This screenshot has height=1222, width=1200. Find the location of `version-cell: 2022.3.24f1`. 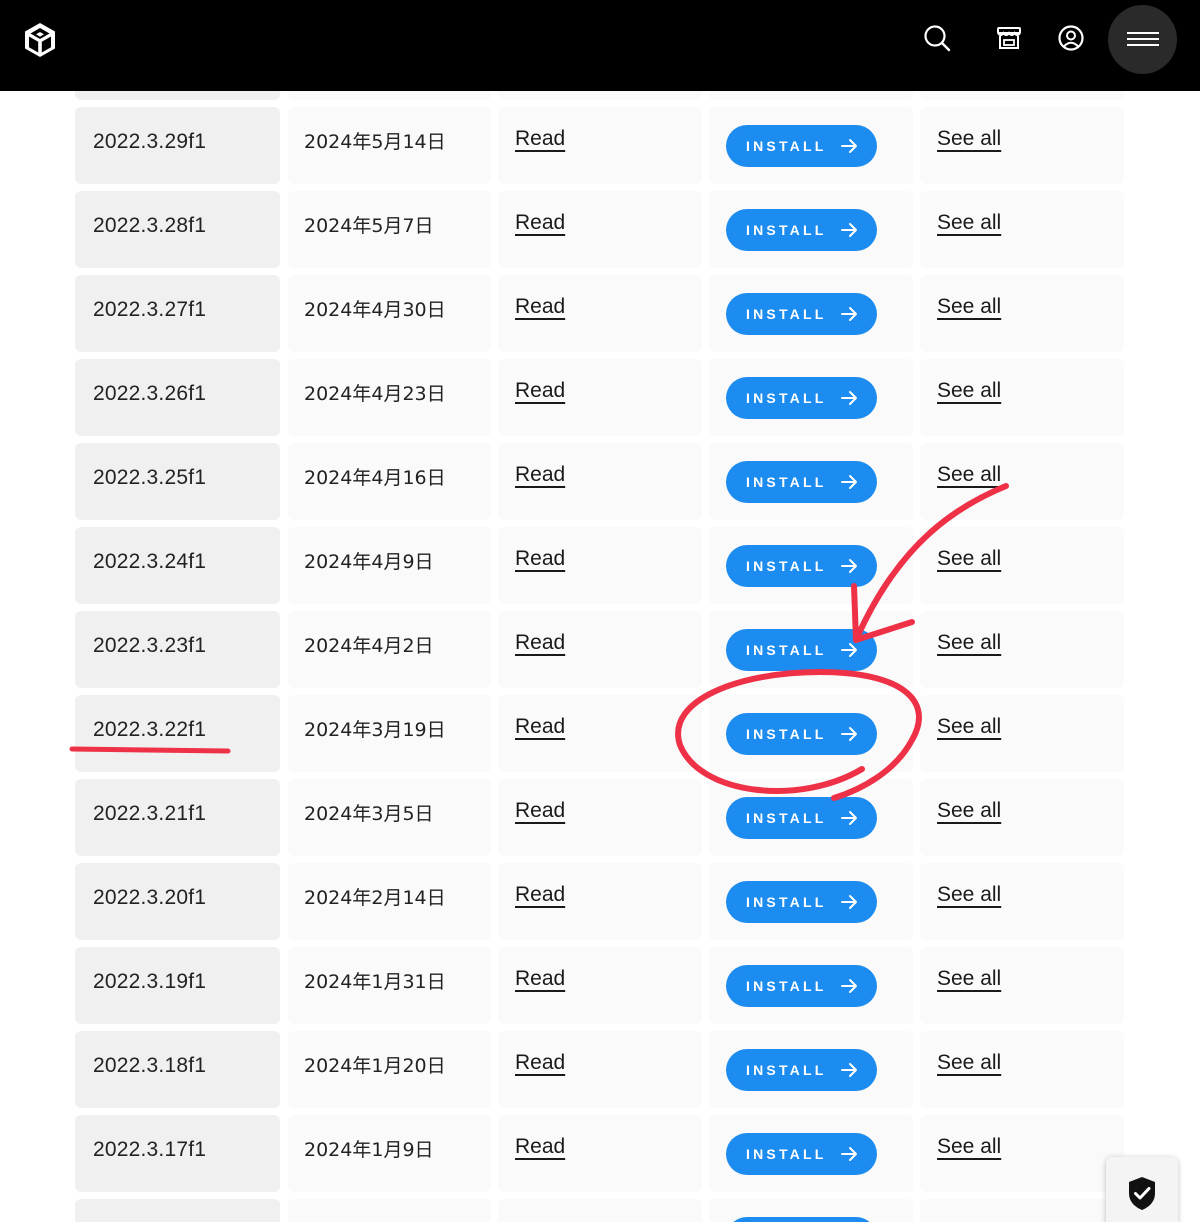

version-cell: 2022.3.24f1 is located at coordinates (177, 565).